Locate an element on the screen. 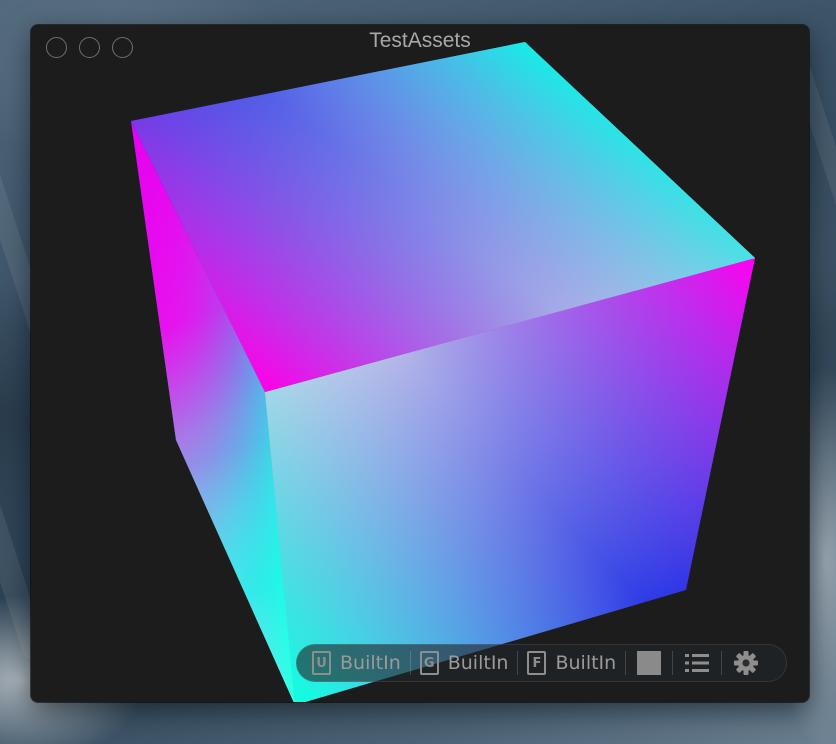 The height and width of the screenshot is (744, 836). toolbar-item-f: F BuiltIn is located at coordinates (571, 663).